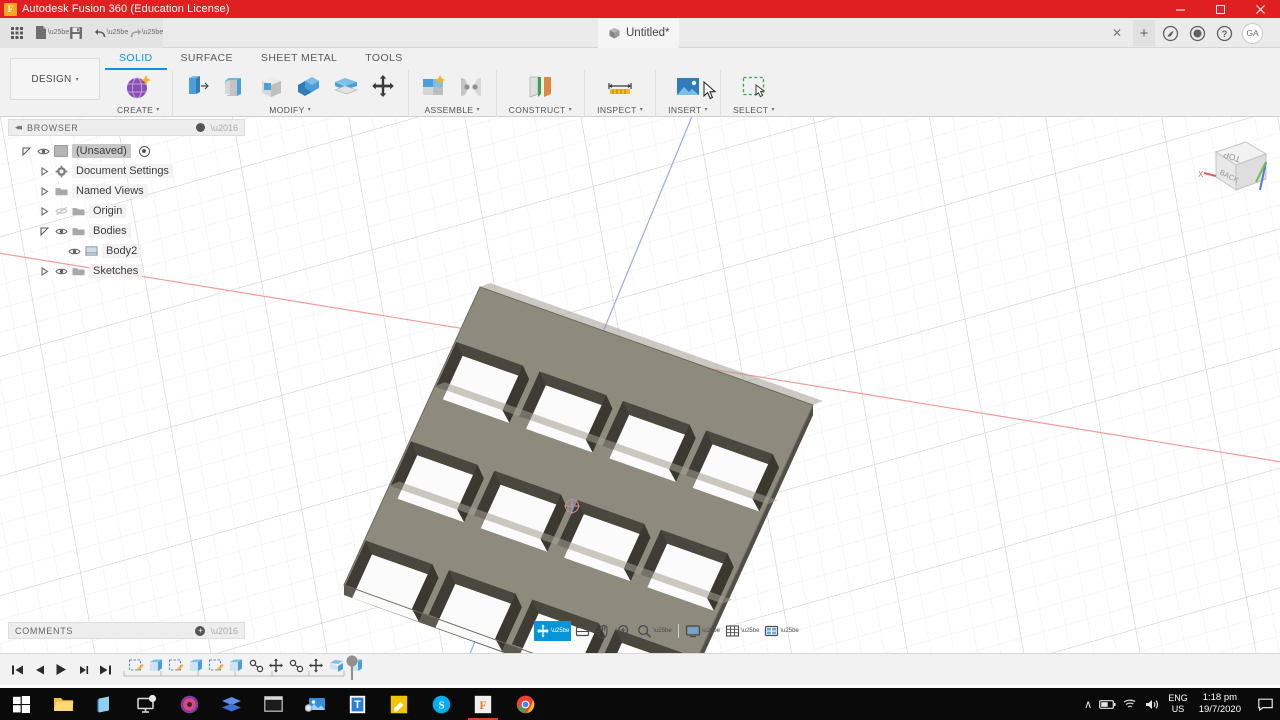 This screenshot has width=1280, height=720. I want to click on language-indicator: ENG US, so click(1178, 704).